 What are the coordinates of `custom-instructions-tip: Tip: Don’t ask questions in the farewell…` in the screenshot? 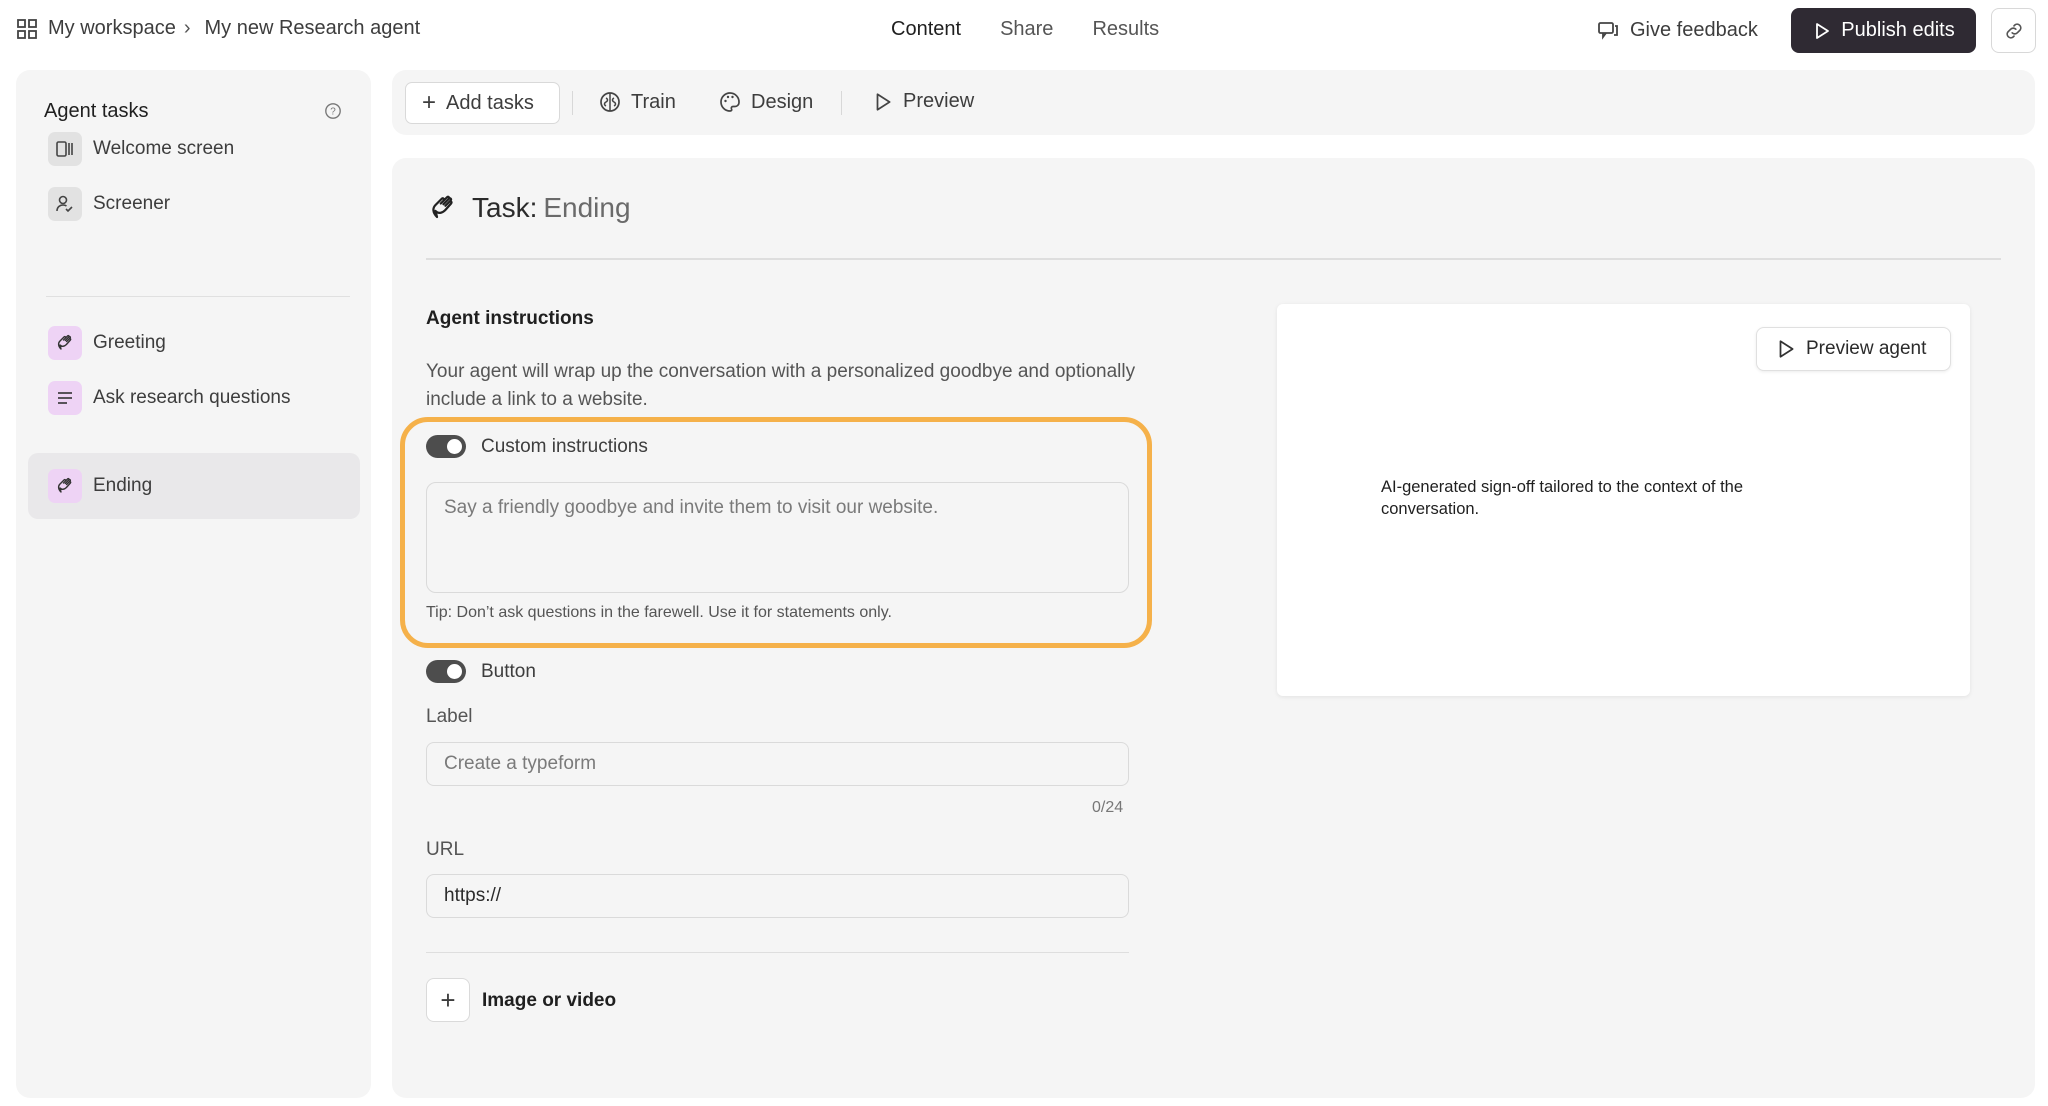 It's located at (659, 612).